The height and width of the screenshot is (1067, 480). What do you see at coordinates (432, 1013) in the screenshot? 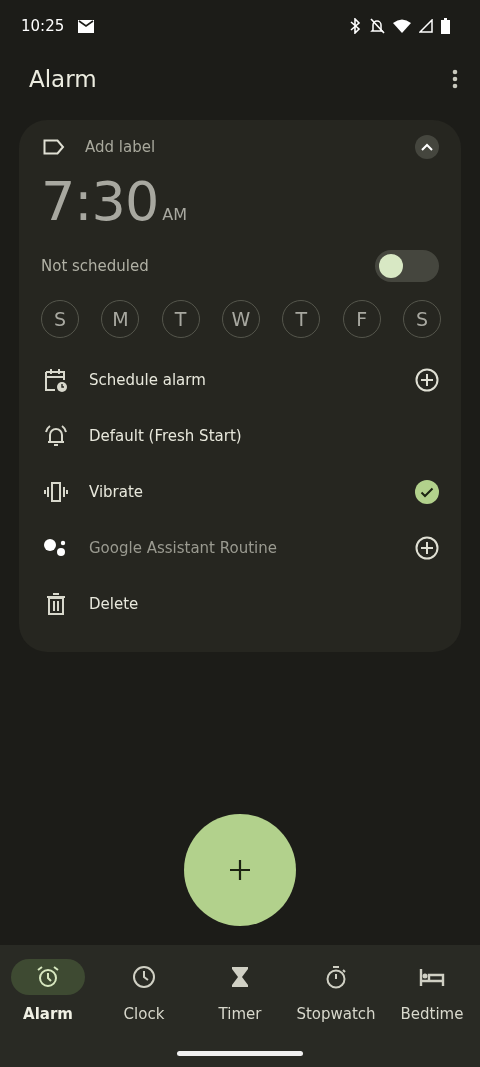
I see `nav-tab: Bedtime` at bounding box center [432, 1013].